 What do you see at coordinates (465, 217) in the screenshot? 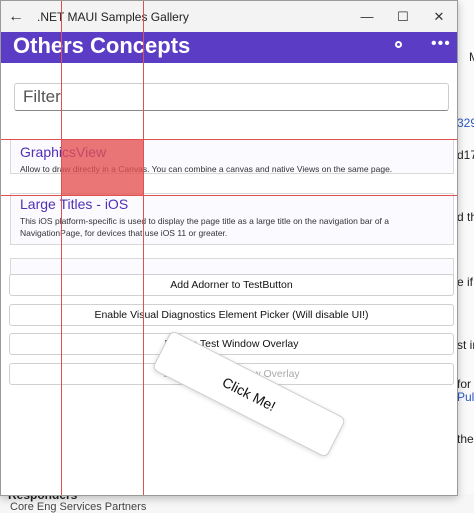
I see `bg-fragment: d th` at bounding box center [465, 217].